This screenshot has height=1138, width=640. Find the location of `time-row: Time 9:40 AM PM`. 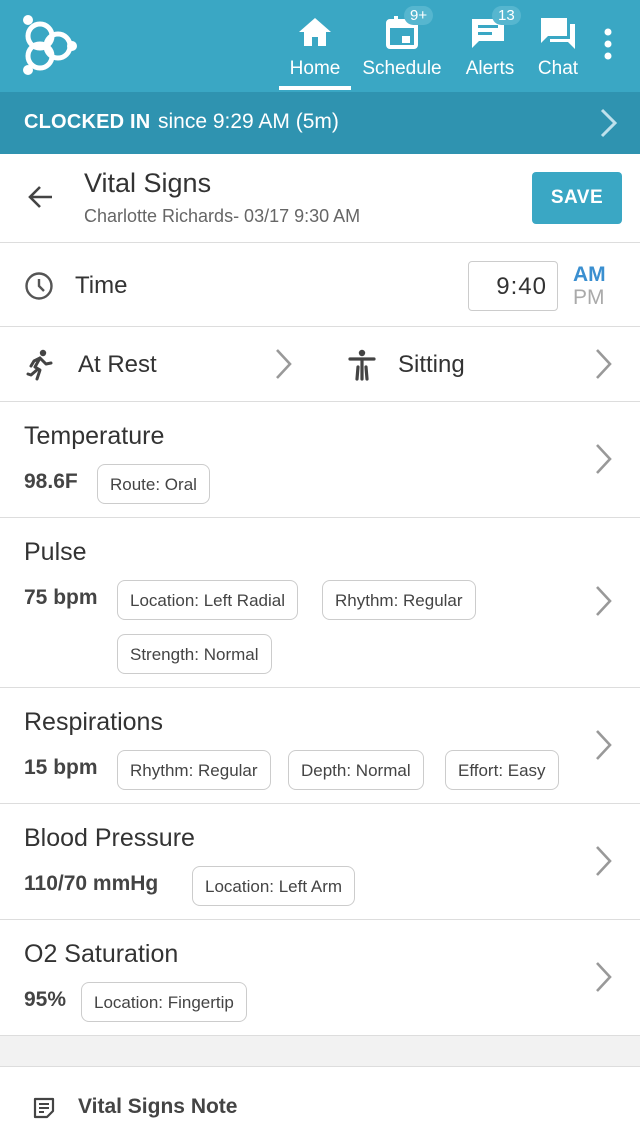

time-row: Time 9:40 AM PM is located at coordinates (320, 285).